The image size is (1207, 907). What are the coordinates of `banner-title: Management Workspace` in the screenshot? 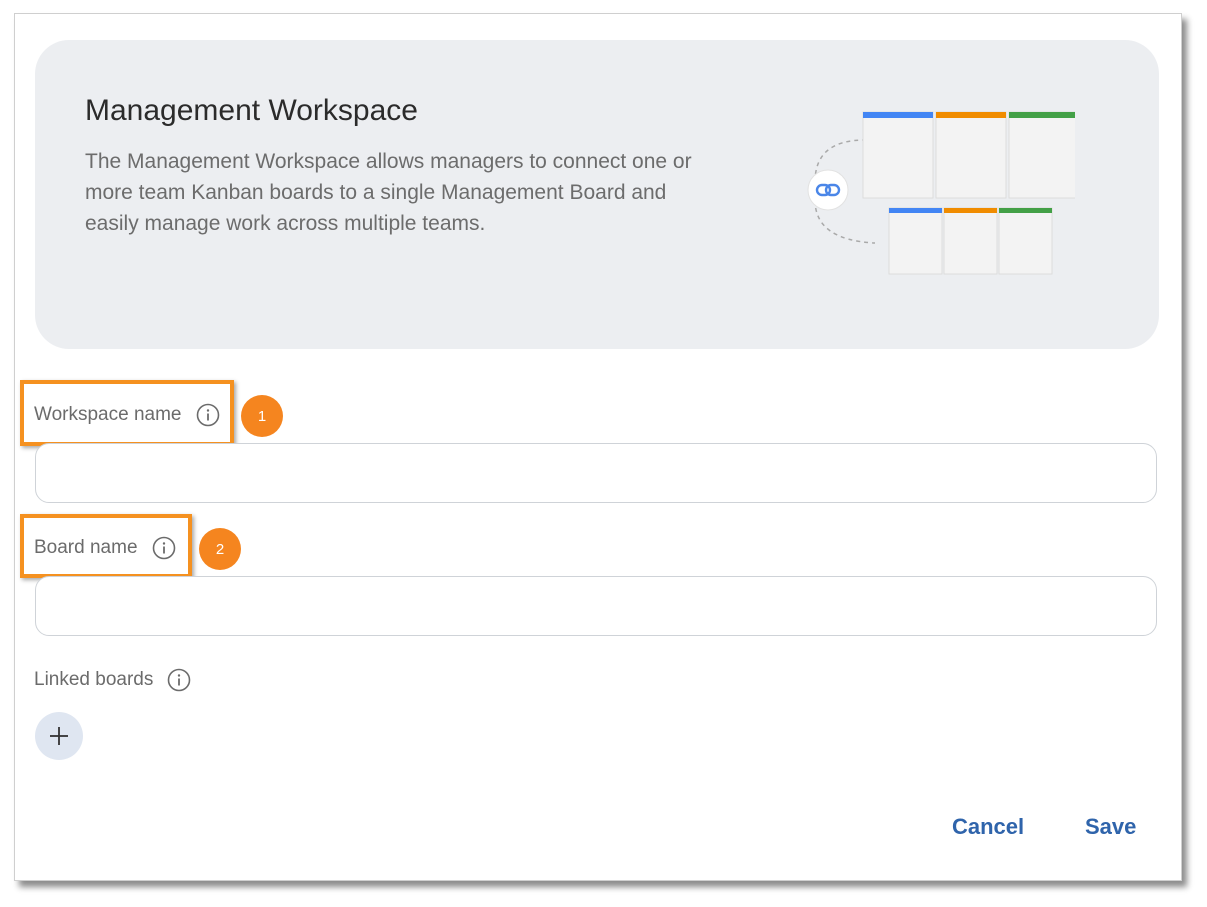 It's located at (251, 110).